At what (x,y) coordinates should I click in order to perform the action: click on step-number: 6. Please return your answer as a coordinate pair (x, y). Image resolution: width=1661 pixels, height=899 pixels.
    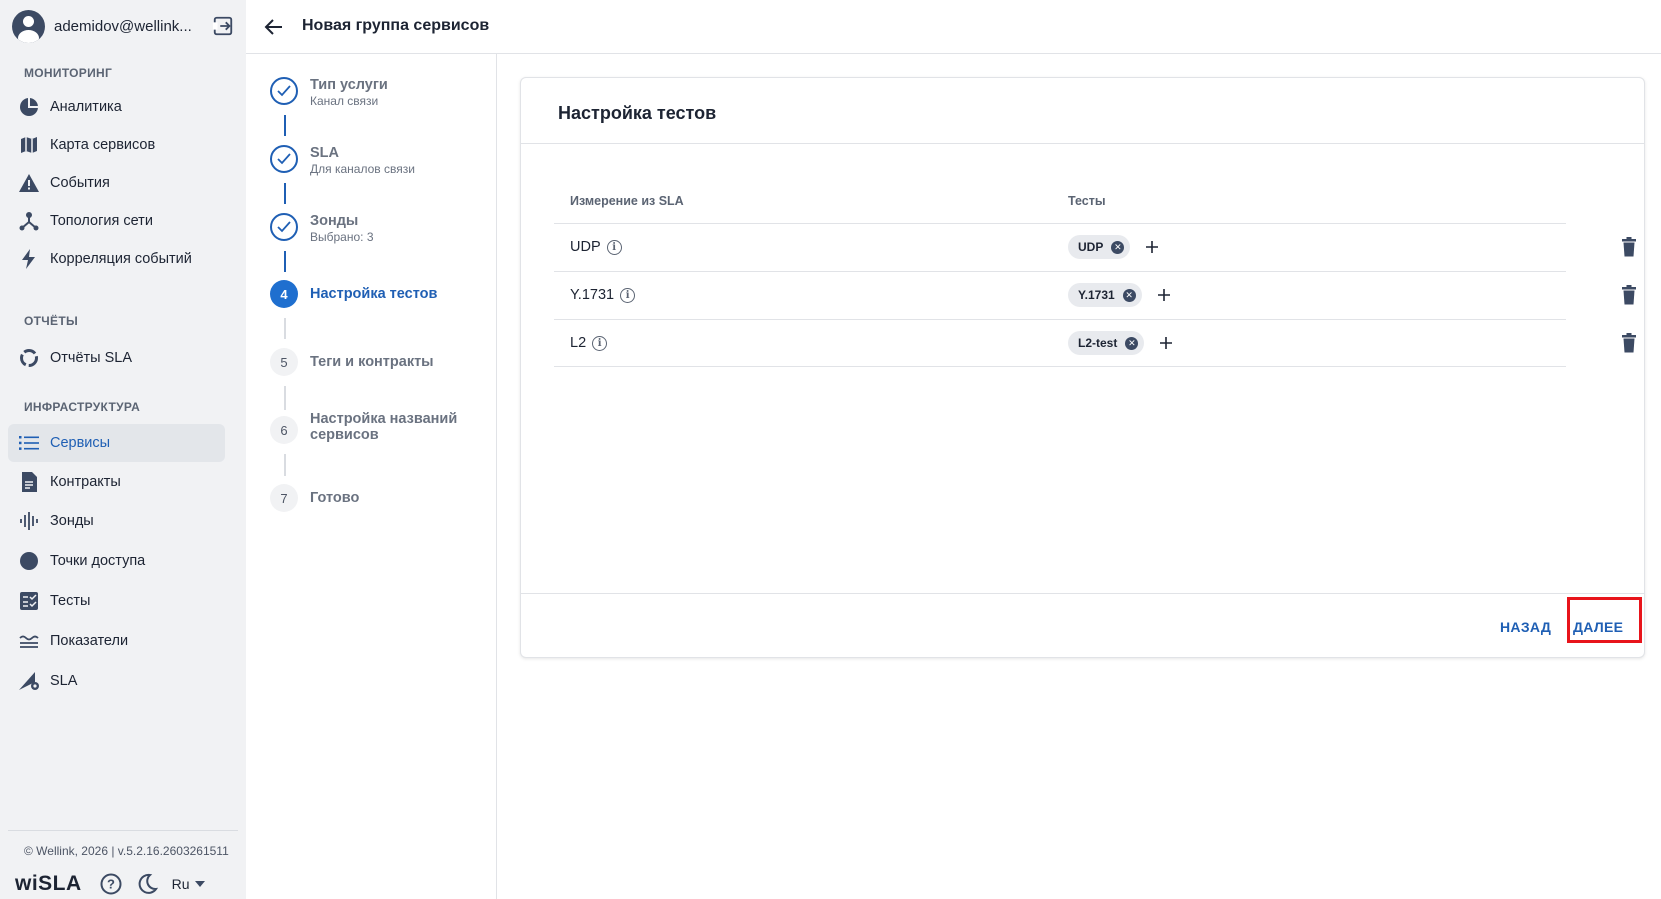
    Looking at the image, I should click on (284, 430).